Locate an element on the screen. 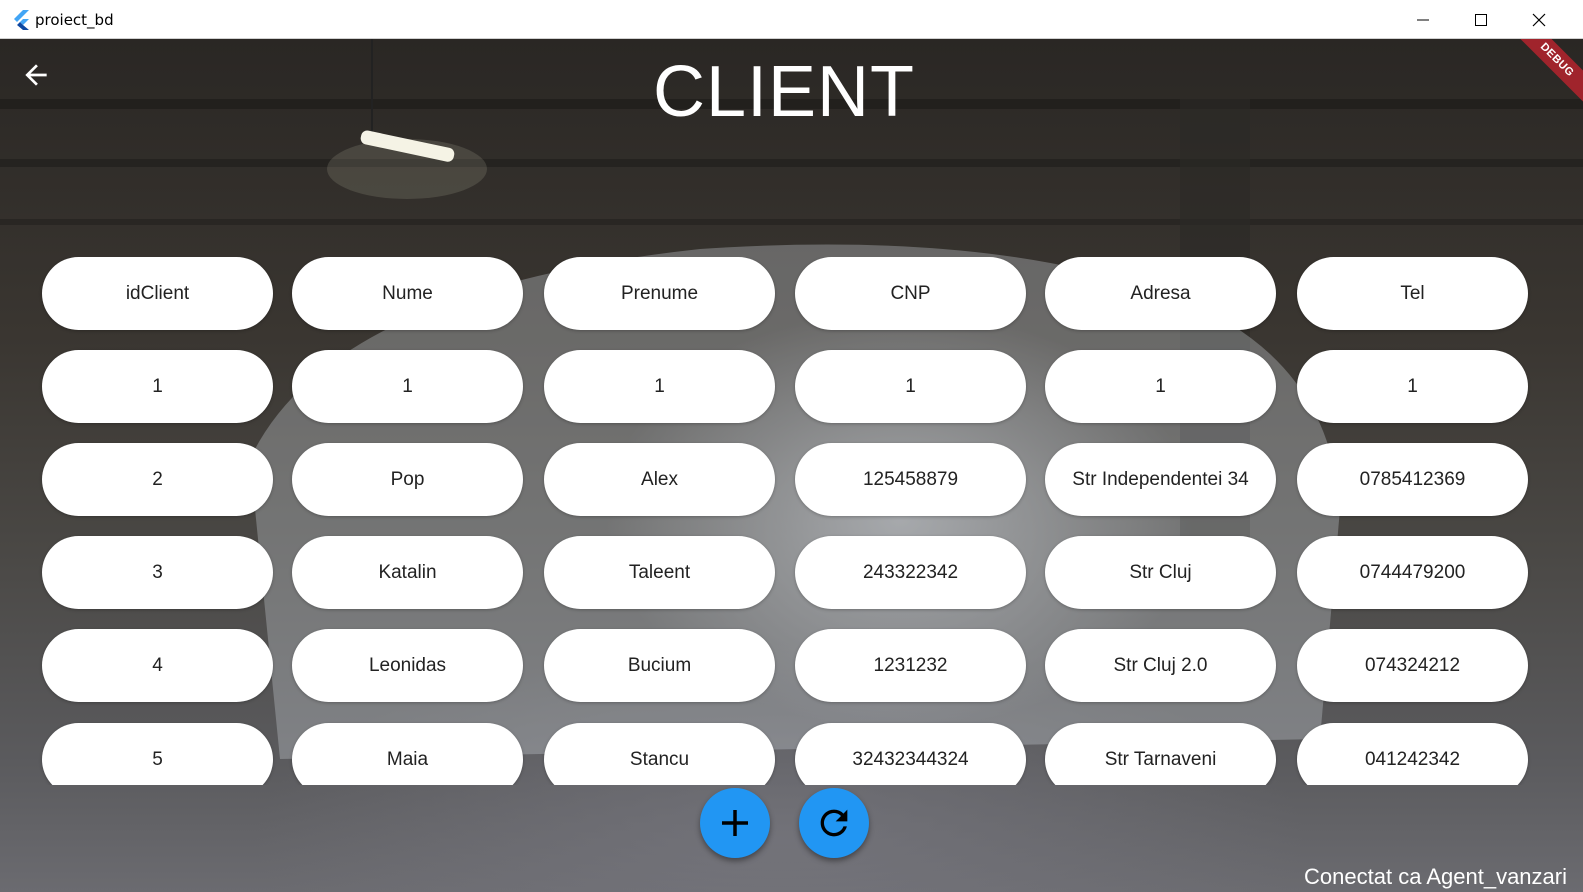  table-cell: Taleent is located at coordinates (659, 572).